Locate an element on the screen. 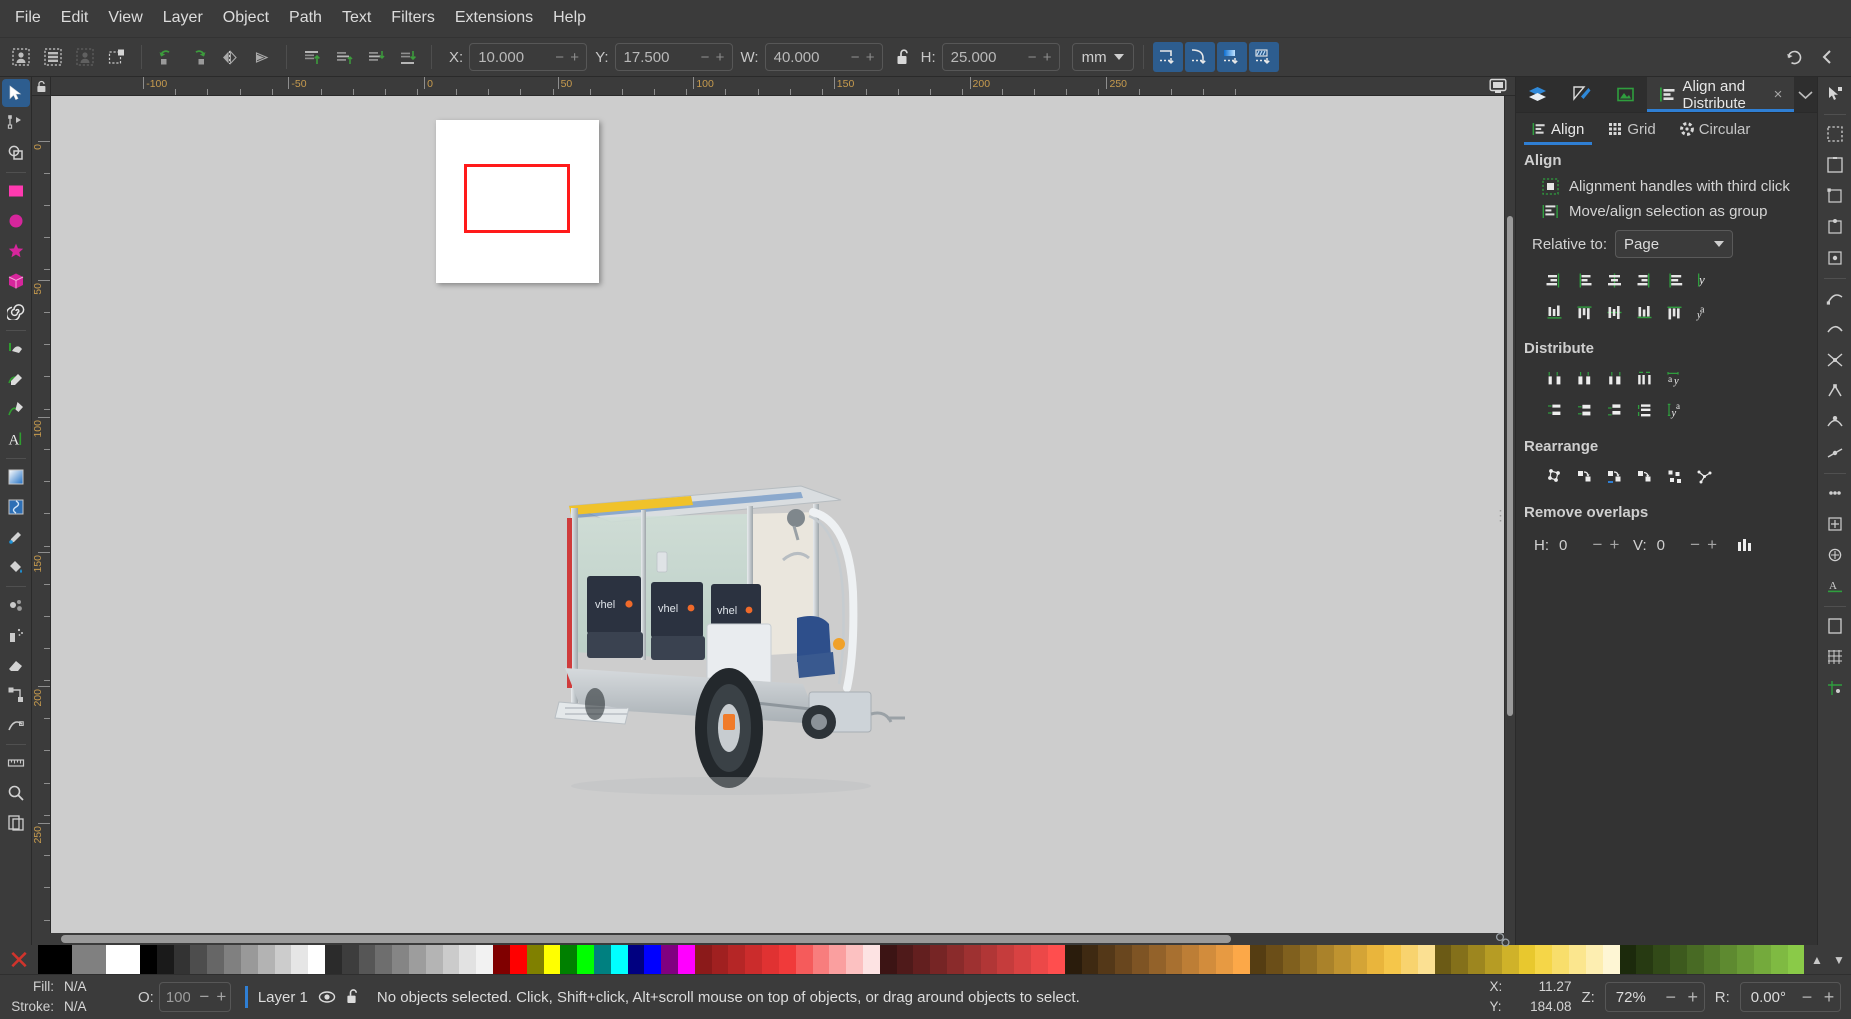  w-decrement: − is located at coordinates (855, 57).